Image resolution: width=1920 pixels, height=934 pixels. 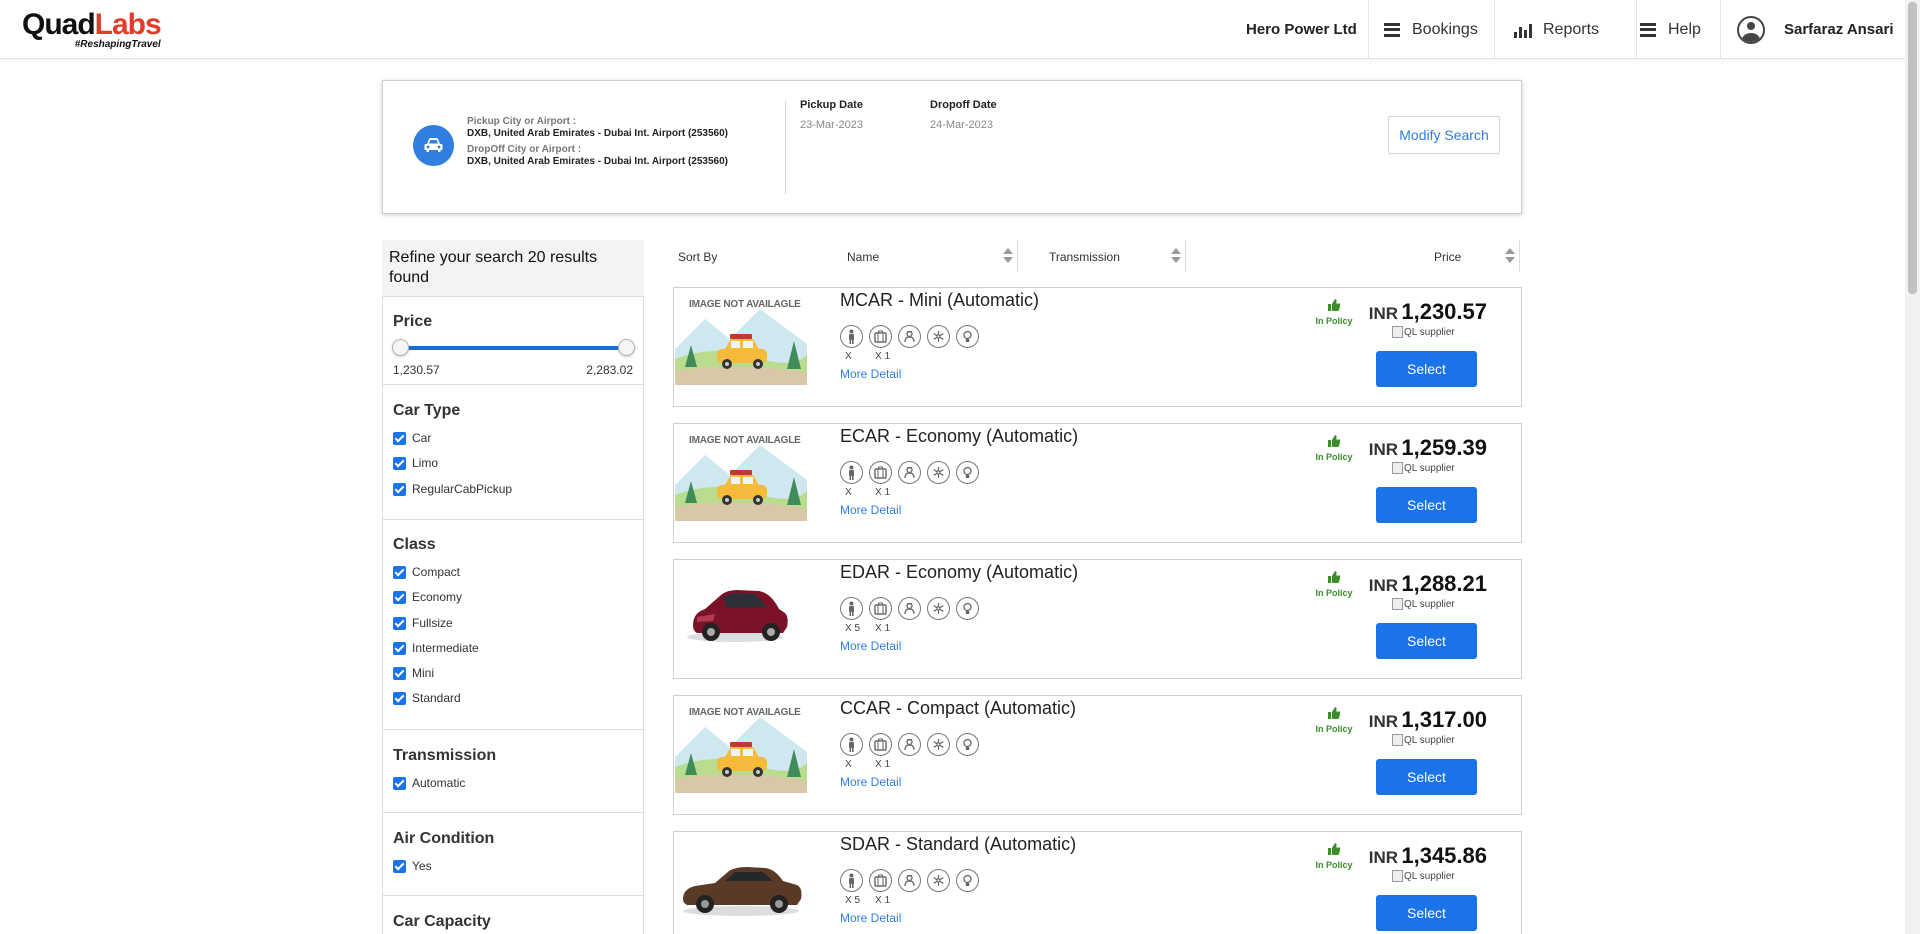 I want to click on class-option: Economy, so click(x=427, y=597).